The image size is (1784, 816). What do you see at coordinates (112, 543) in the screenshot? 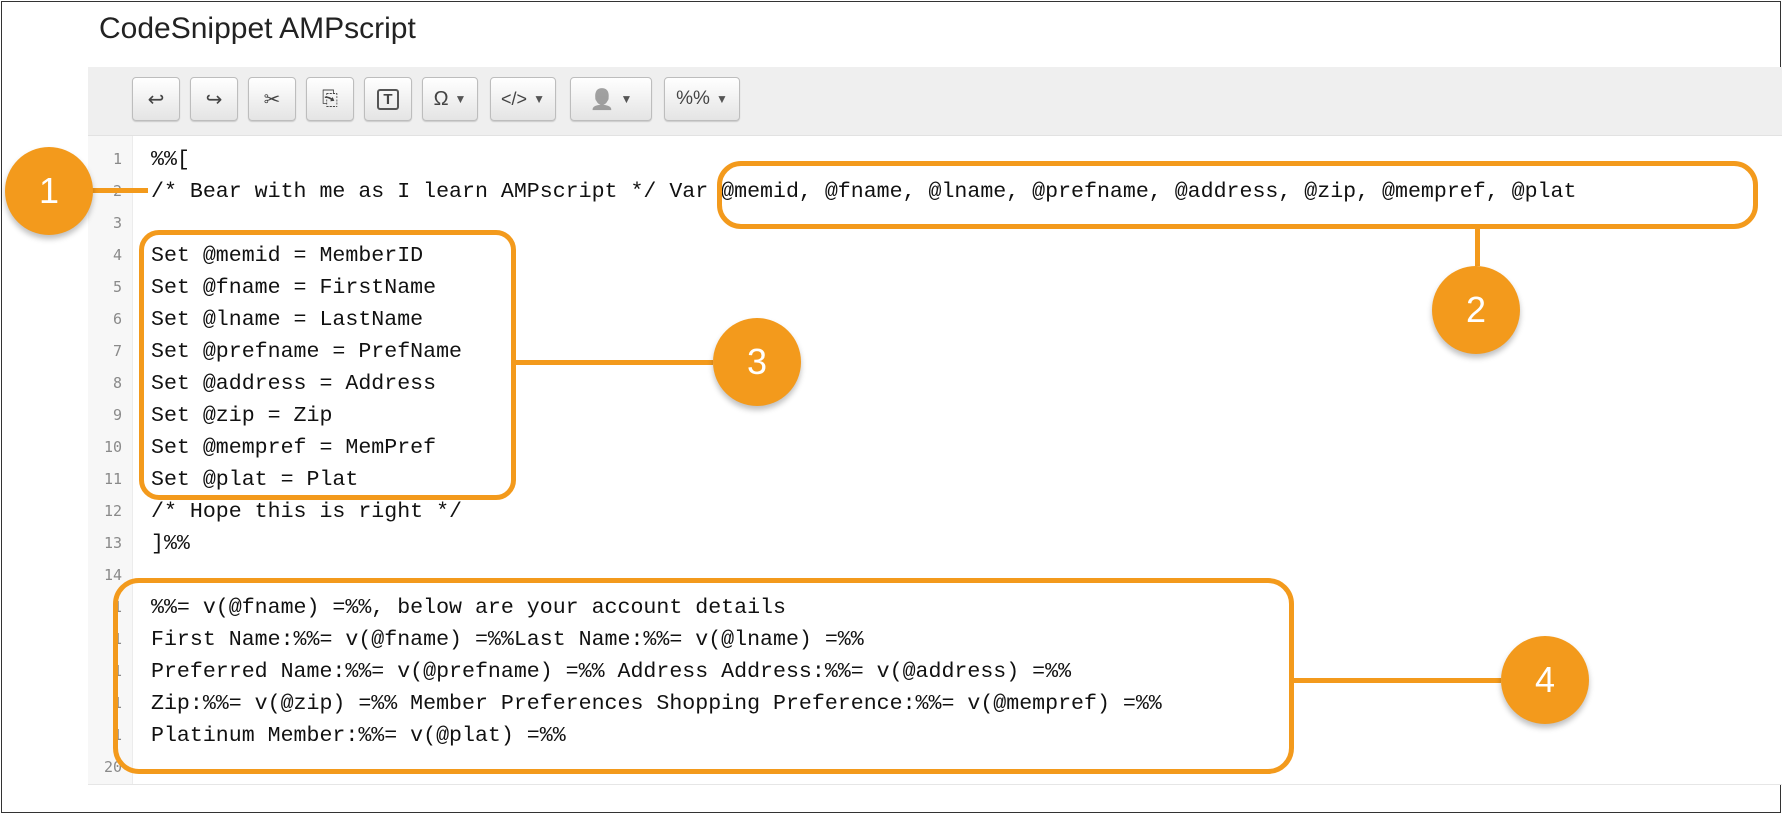
I see `line-number: 13` at bounding box center [112, 543].